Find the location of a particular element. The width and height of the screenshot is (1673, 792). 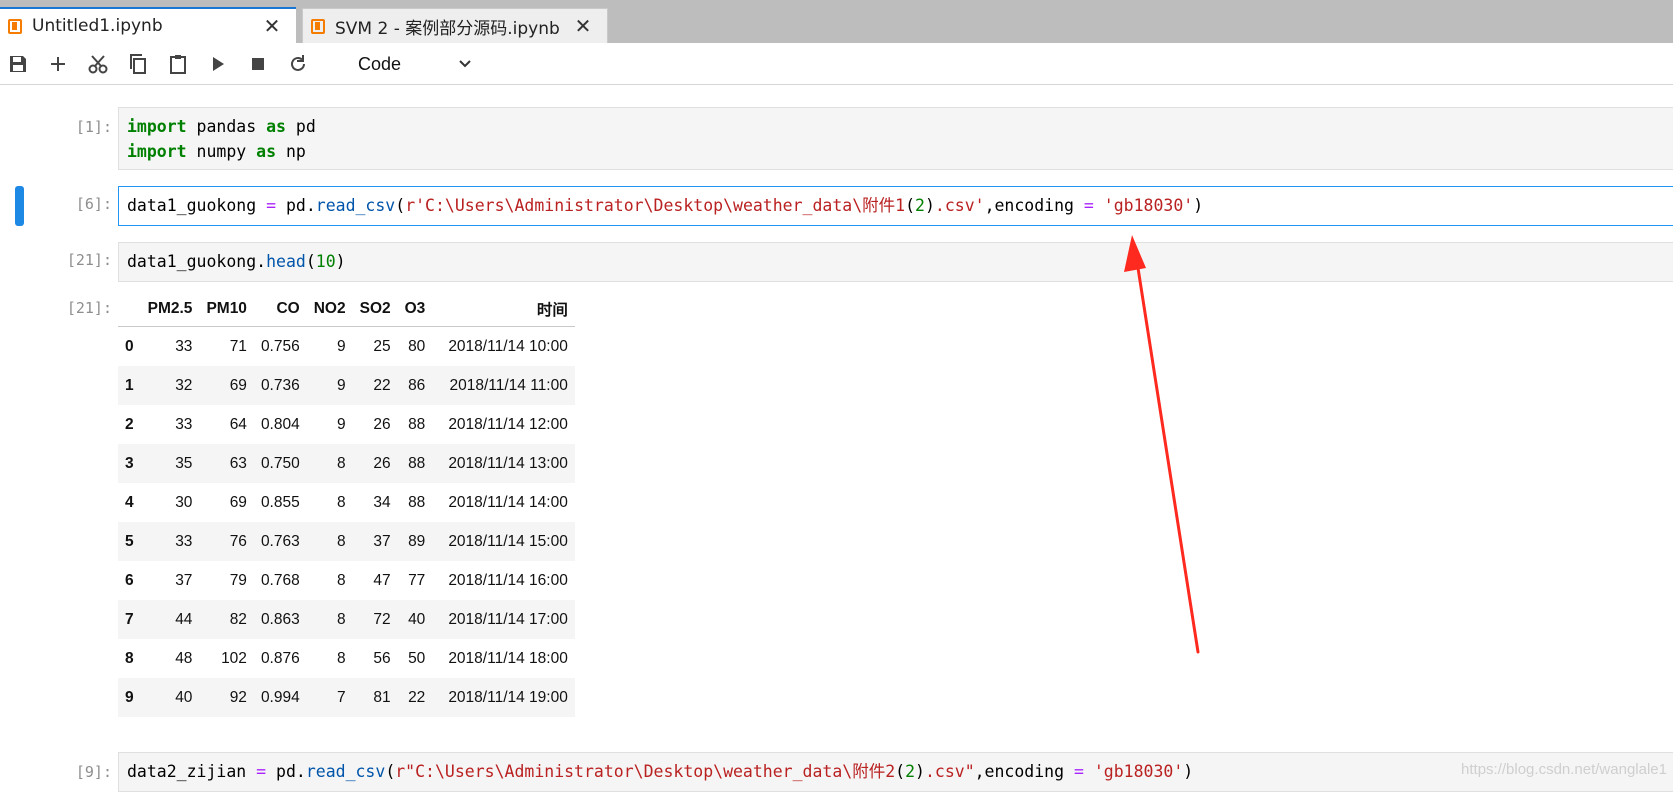

annotation-arrow is located at coordinates (1162, 444).